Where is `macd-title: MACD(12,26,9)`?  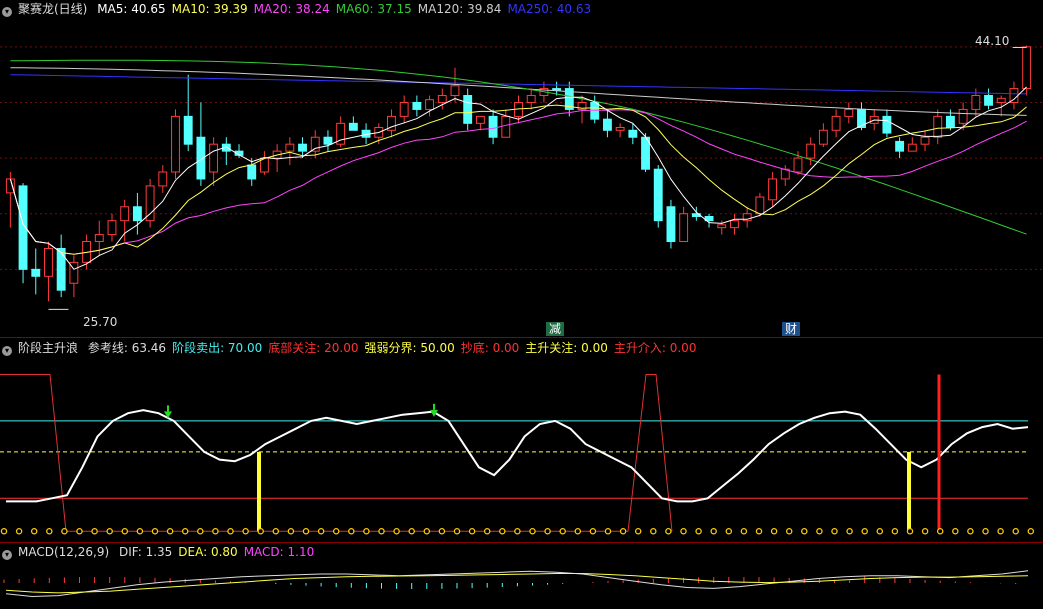 macd-title: MACD(12,26,9) is located at coordinates (64, 552).